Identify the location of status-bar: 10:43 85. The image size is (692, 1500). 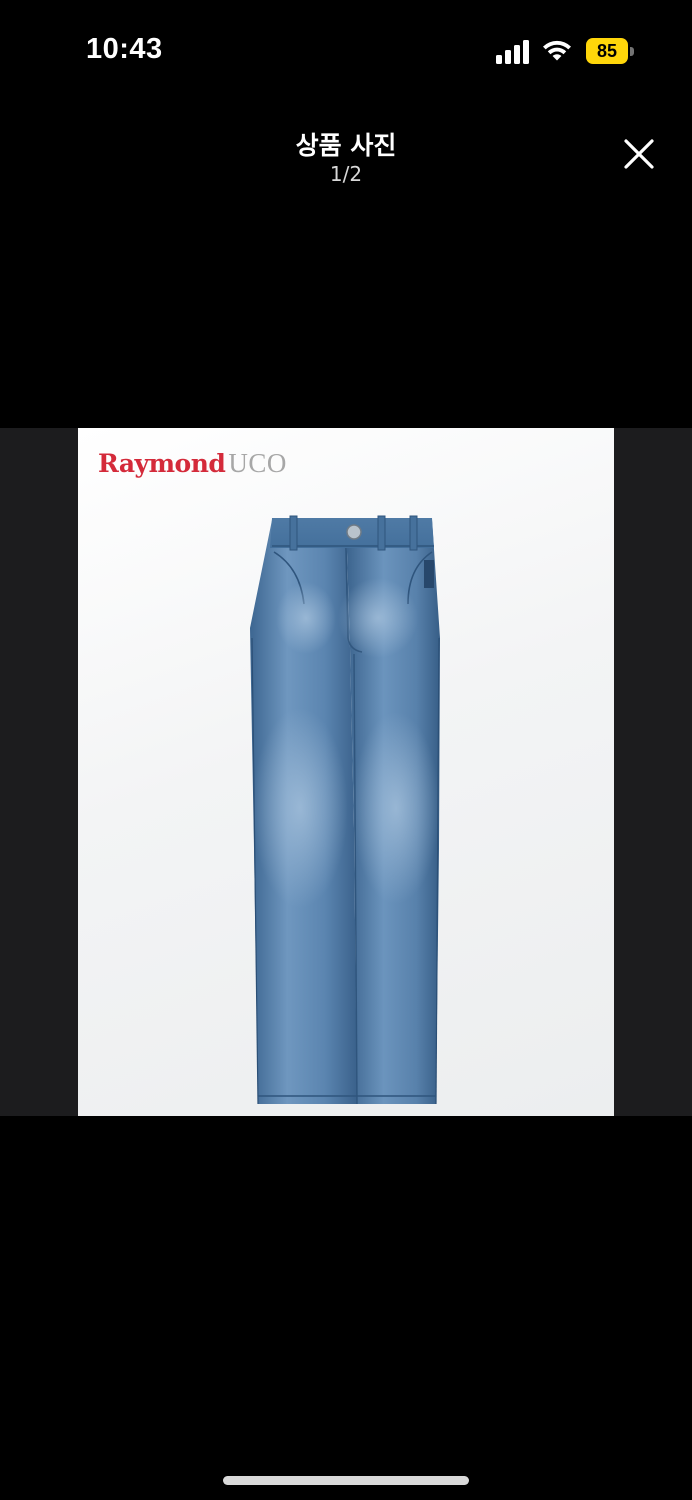
(346, 50).